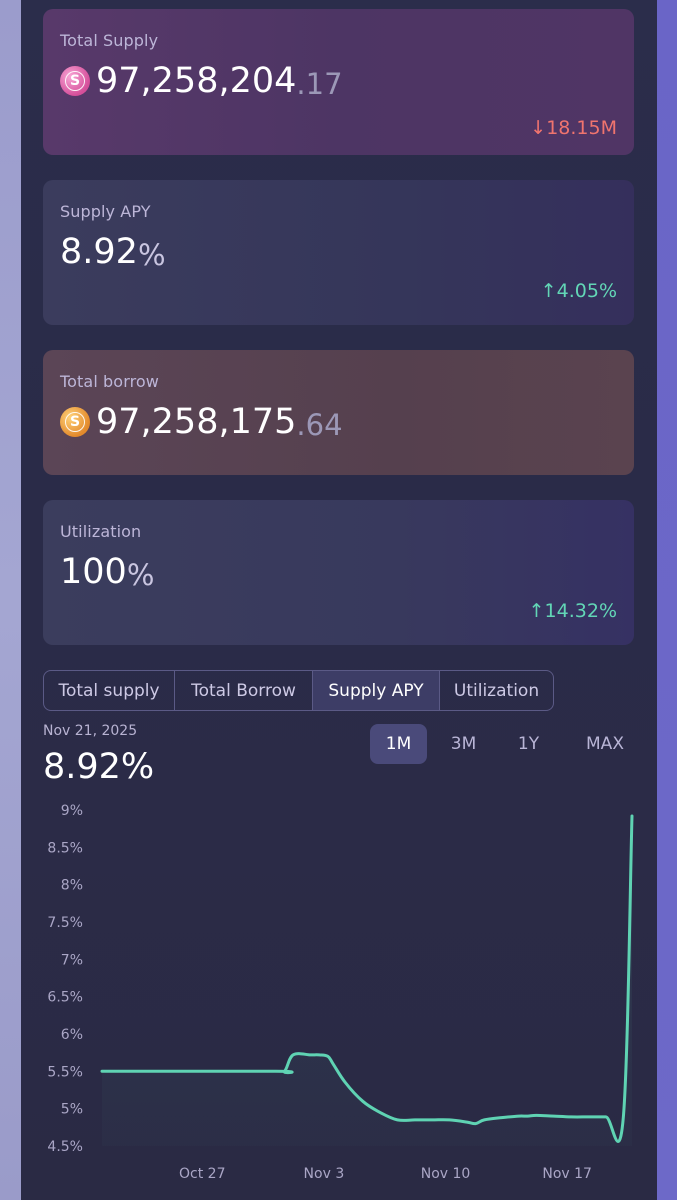 The image size is (677, 1200). I want to click on supply-apy-change: ↑4.05%, so click(578, 291).